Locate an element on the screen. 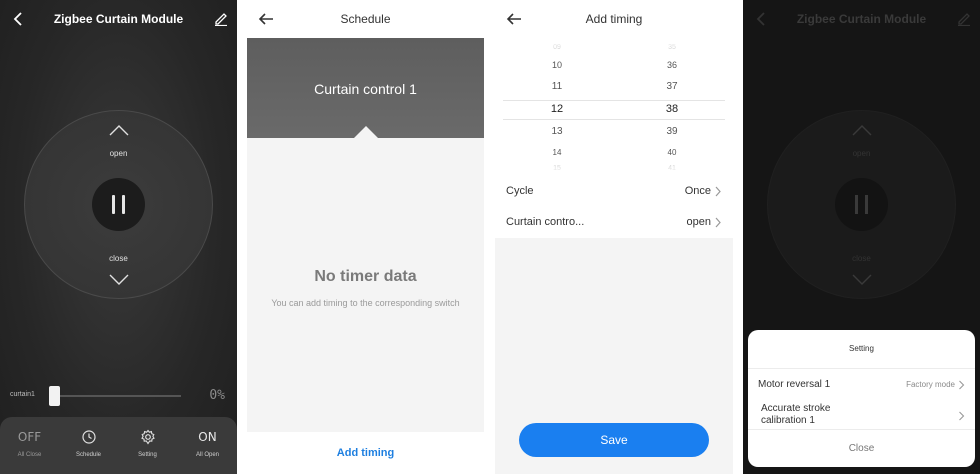 The width and height of the screenshot is (980, 474). hour-option: 11 is located at coordinates (557, 86).